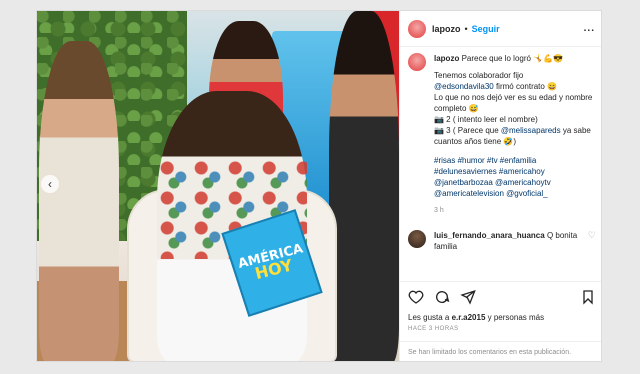 Image resolution: width=640 pixels, height=374 pixels. Describe the element at coordinates (467, 130) in the screenshot. I see `caption-line: 📷 3 ( Parece que` at that location.